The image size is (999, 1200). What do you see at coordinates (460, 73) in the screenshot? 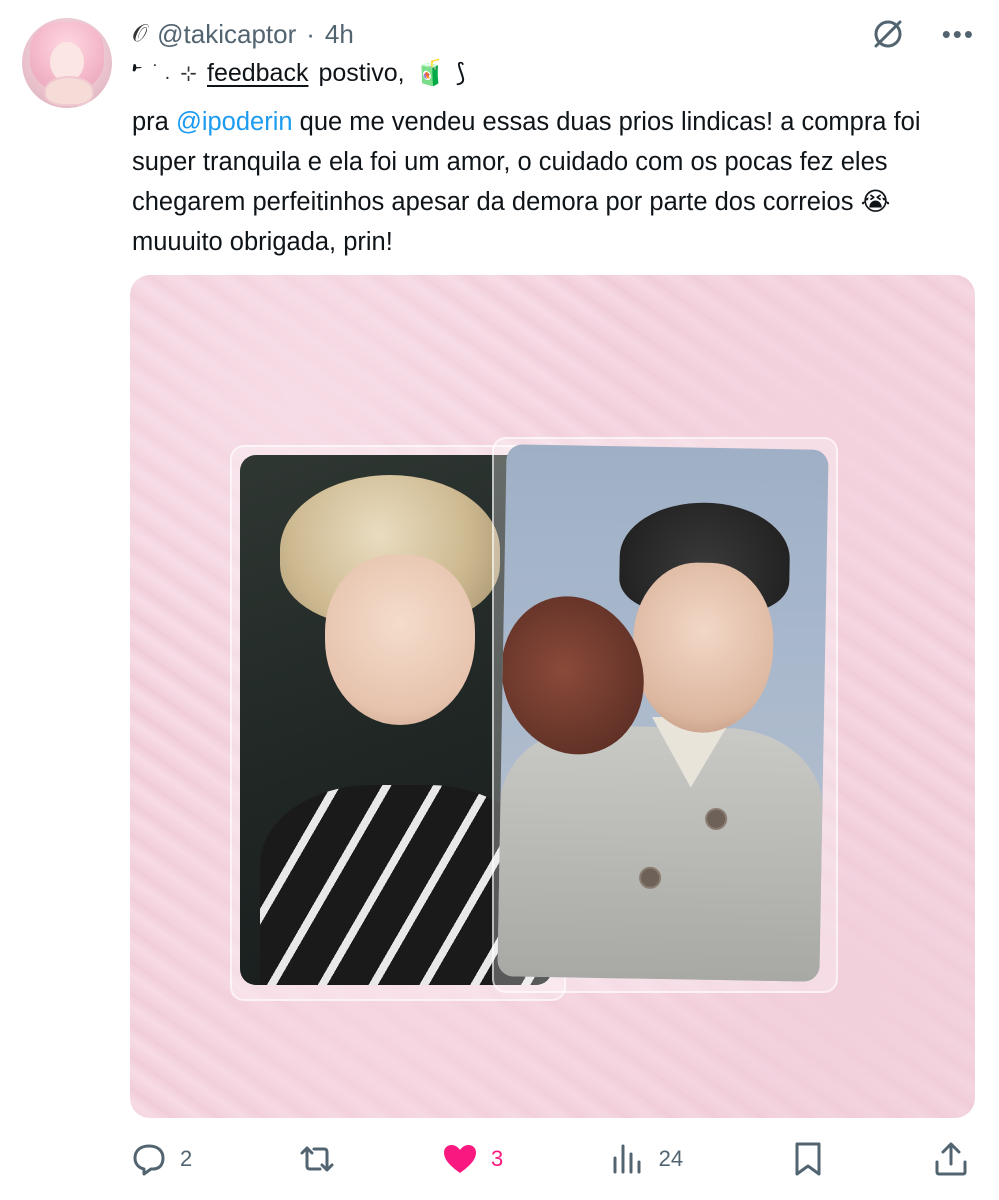
I see `thread-emoji: ⟆` at bounding box center [460, 73].